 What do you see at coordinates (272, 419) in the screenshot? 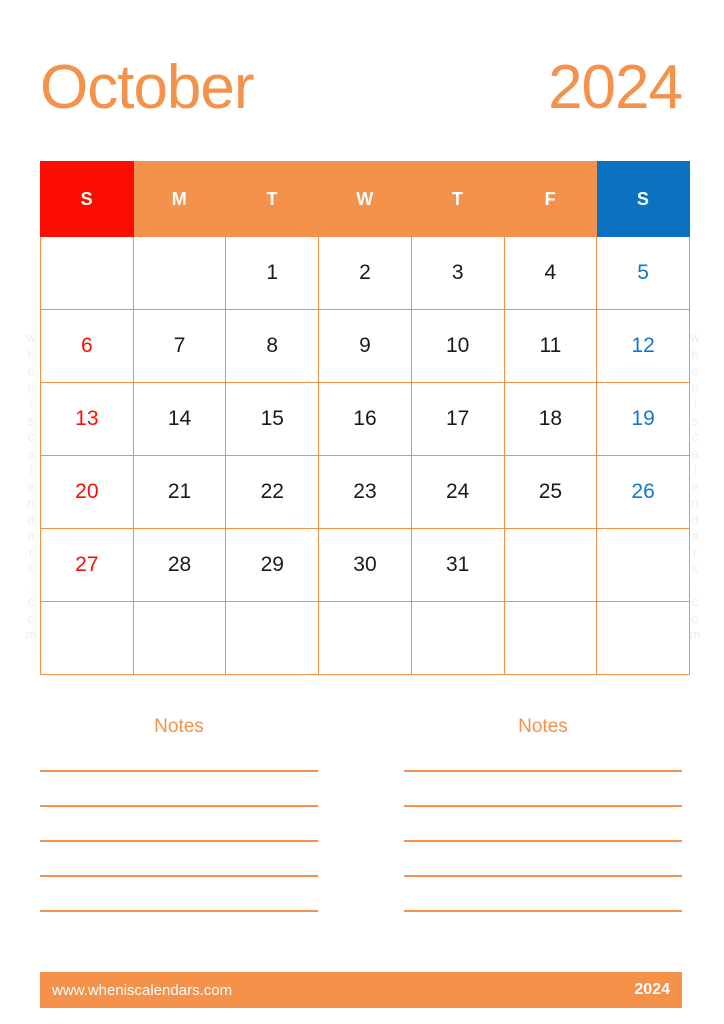
I see `day-cell-15: 15` at bounding box center [272, 419].